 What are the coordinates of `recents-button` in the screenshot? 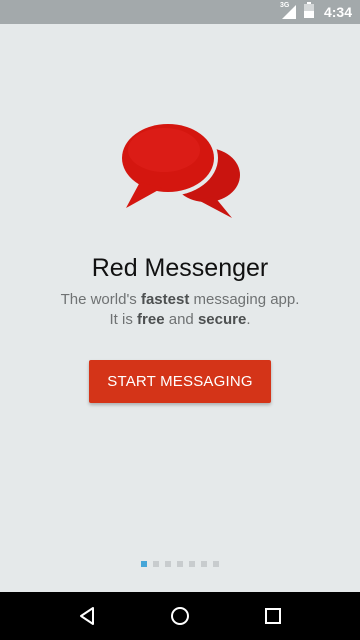 It's located at (273, 616).